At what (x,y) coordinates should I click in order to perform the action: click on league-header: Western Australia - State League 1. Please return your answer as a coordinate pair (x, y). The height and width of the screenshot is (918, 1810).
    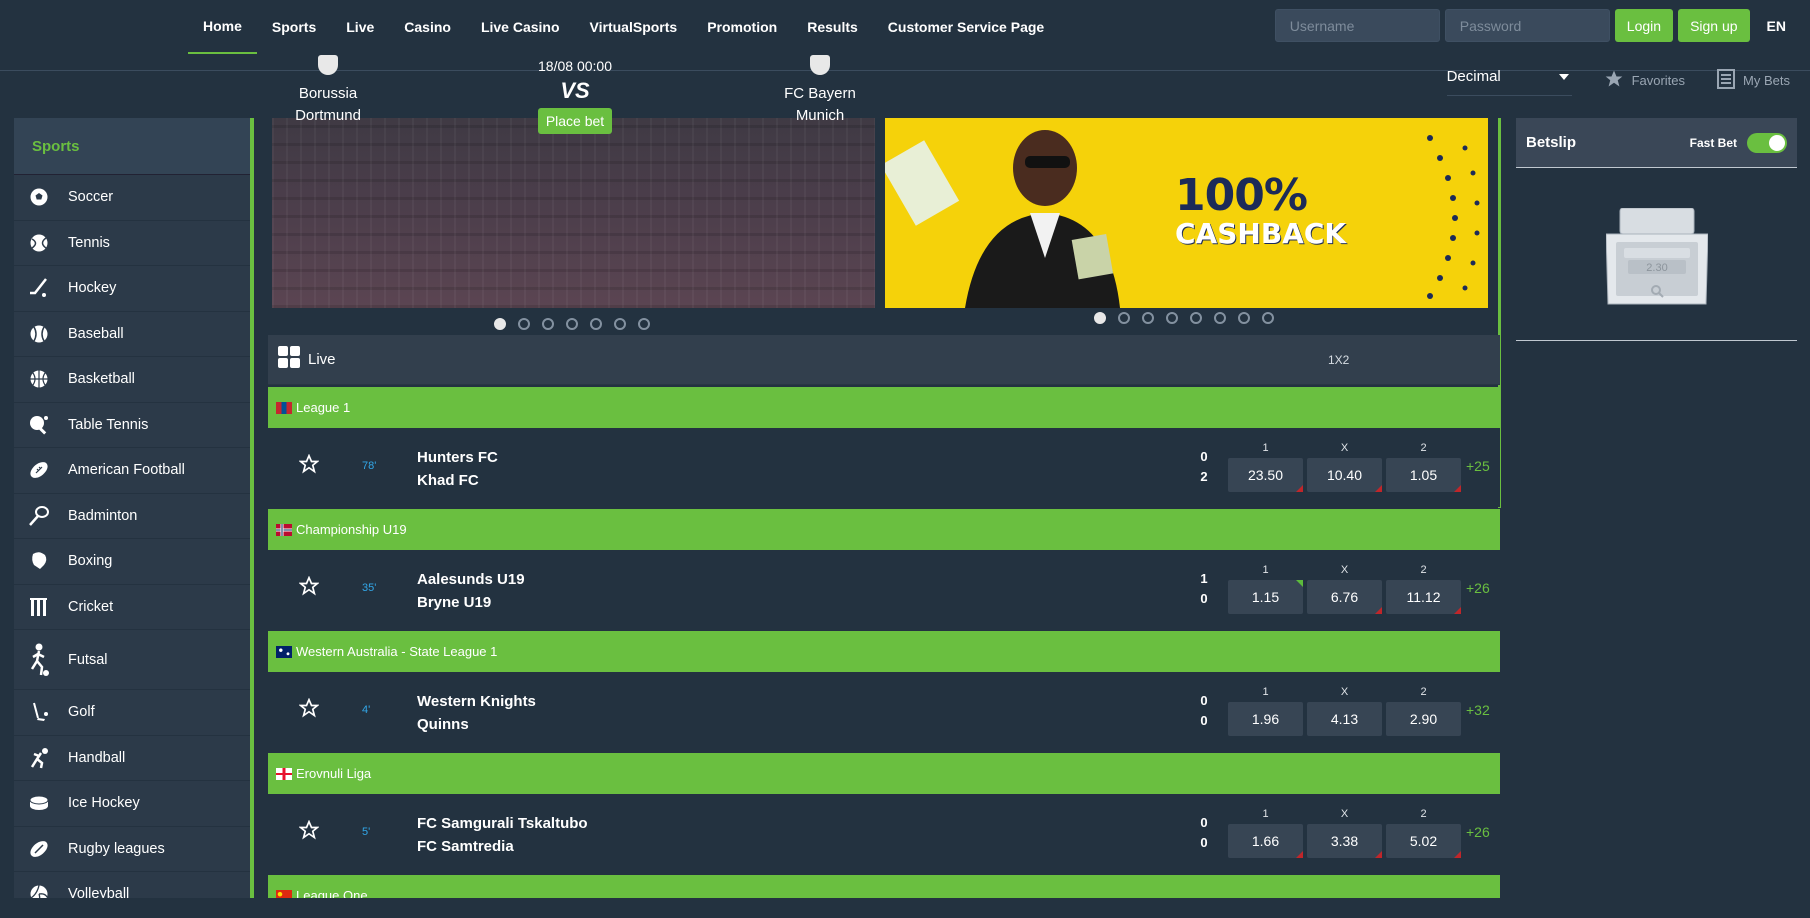
    Looking at the image, I should click on (884, 651).